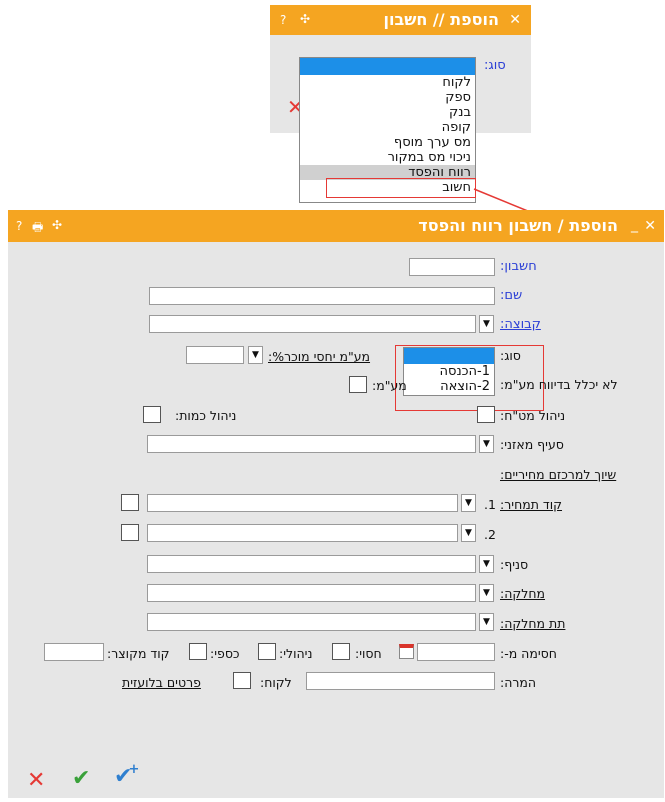 The image size is (665, 802). I want to click on balance-clause-label: סעיף מאזני:, so click(532, 444).